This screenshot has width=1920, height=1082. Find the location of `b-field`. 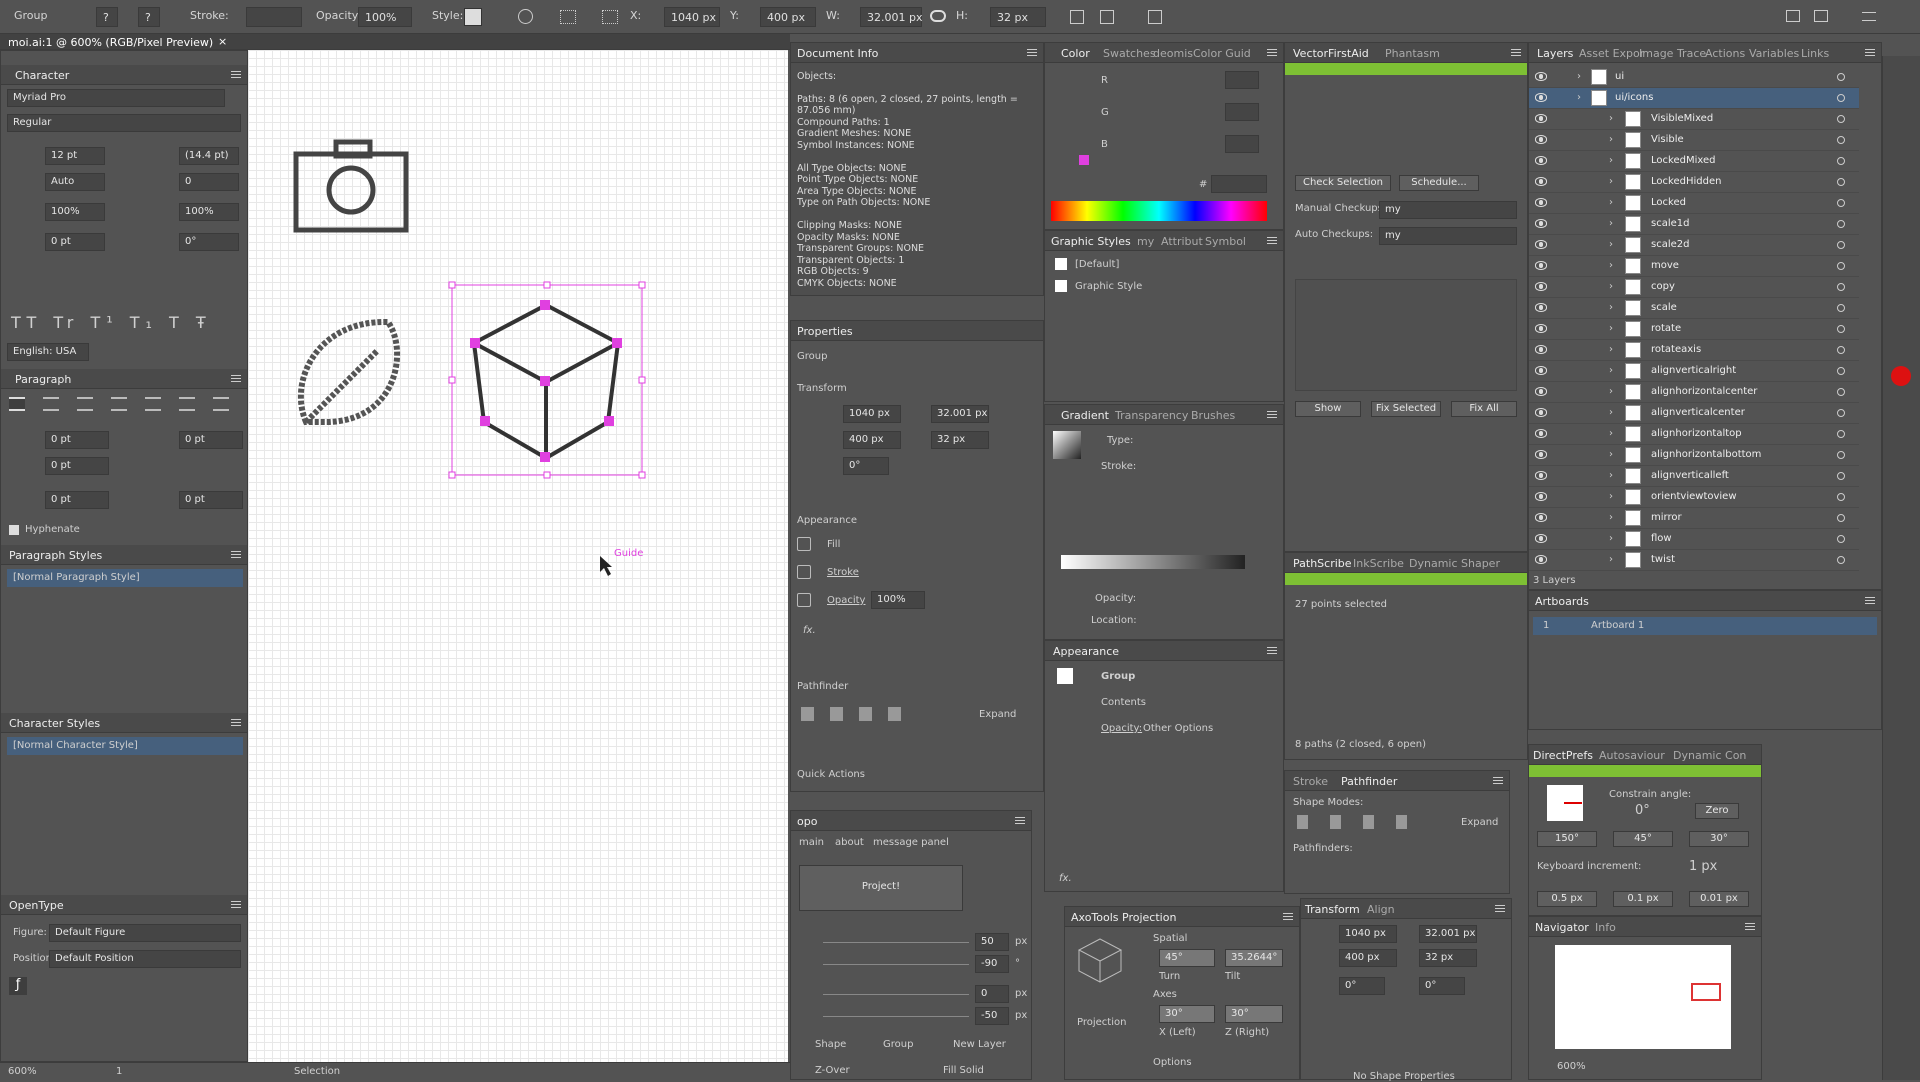

b-field is located at coordinates (1242, 144).